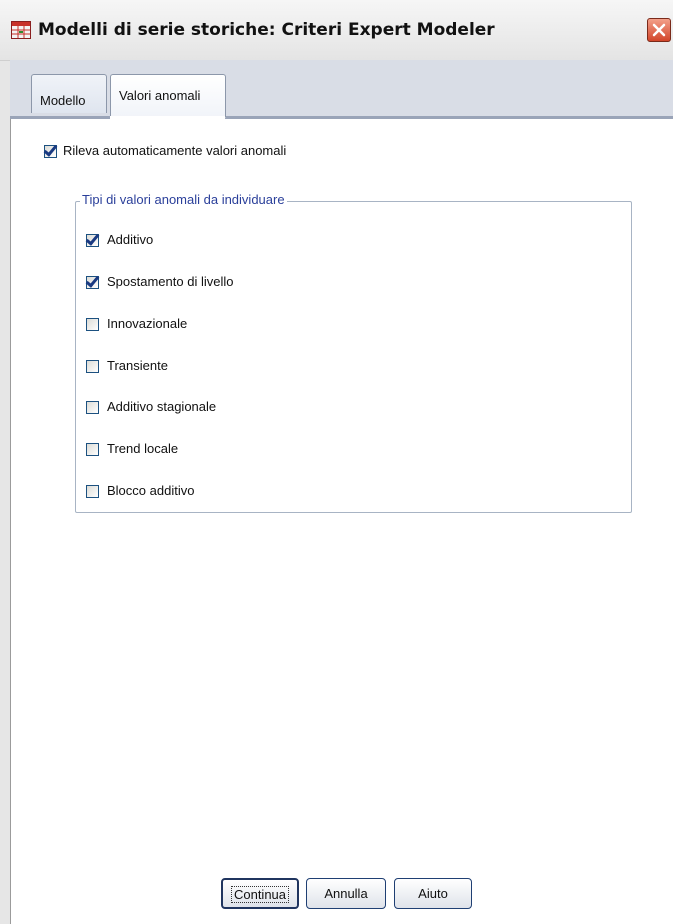 This screenshot has width=673, height=924. Describe the element at coordinates (346, 893) in the screenshot. I see `cancel-button: Annulla` at that location.